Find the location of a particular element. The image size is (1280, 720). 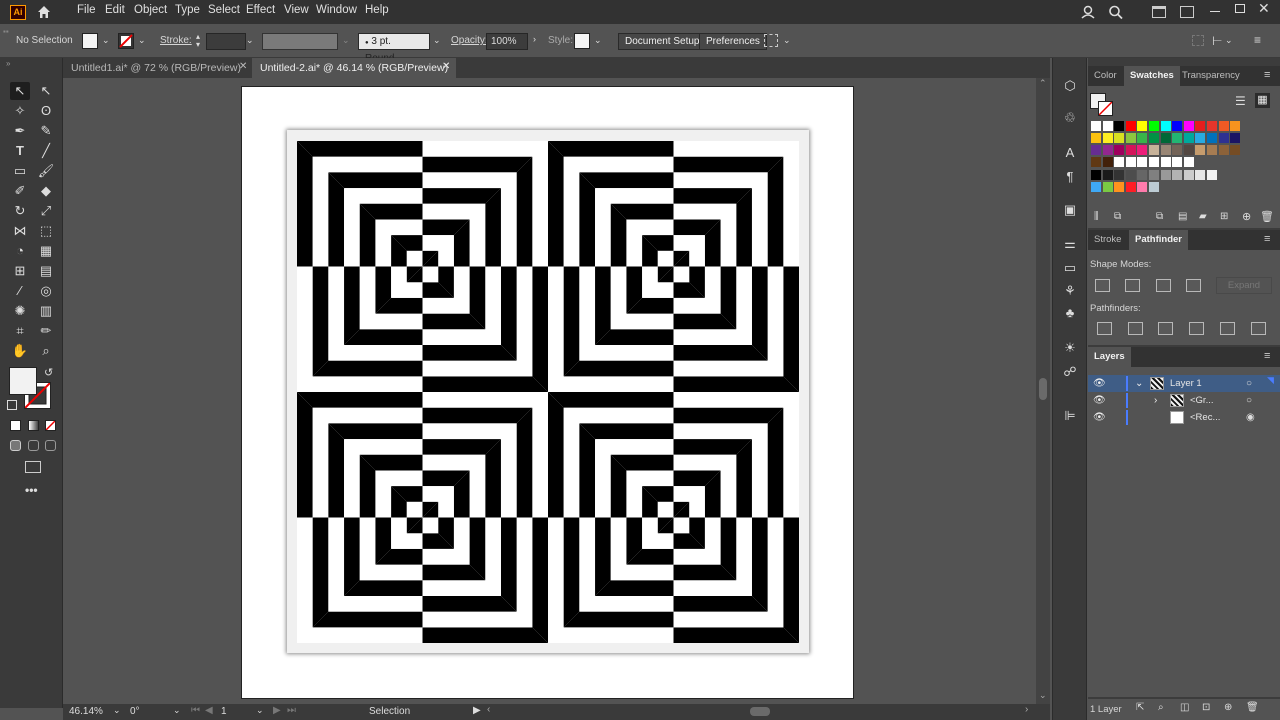

tab-pathfinder: Pathfinder is located at coordinates (1158, 240).